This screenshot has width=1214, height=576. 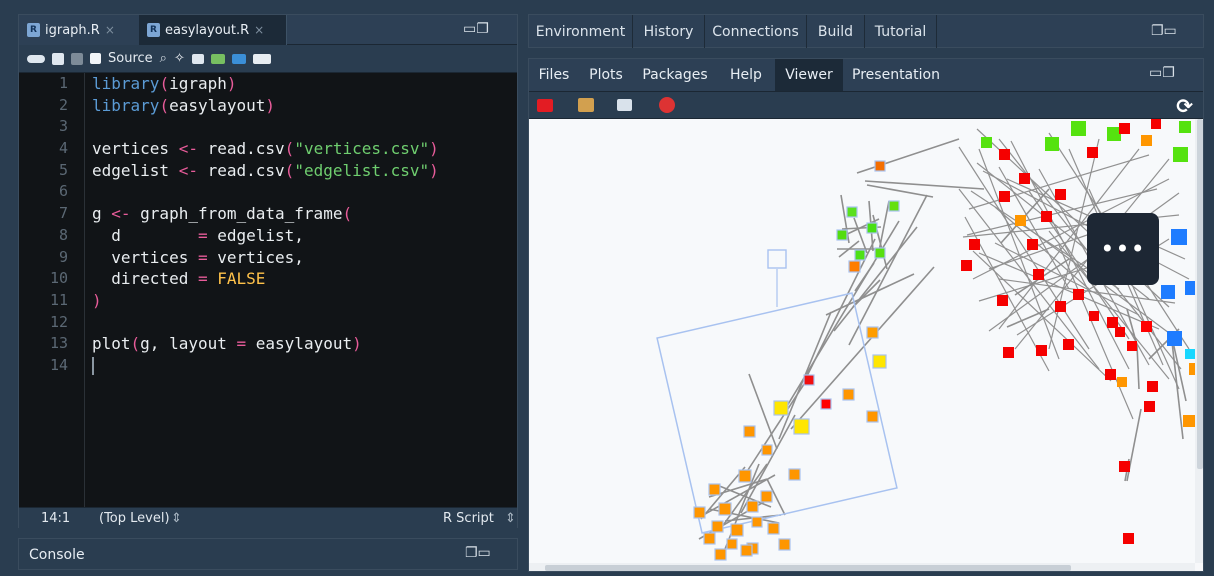 I want to click on rerun-icon, so click(x=238, y=58).